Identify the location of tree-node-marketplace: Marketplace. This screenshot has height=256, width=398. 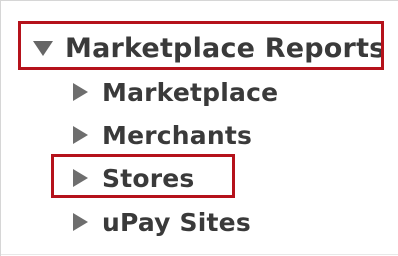
(175, 92).